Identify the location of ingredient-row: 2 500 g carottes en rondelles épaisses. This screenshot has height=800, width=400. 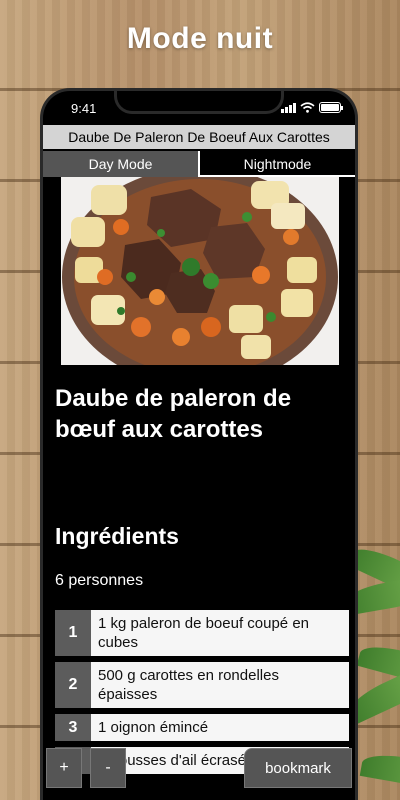
(202, 685).